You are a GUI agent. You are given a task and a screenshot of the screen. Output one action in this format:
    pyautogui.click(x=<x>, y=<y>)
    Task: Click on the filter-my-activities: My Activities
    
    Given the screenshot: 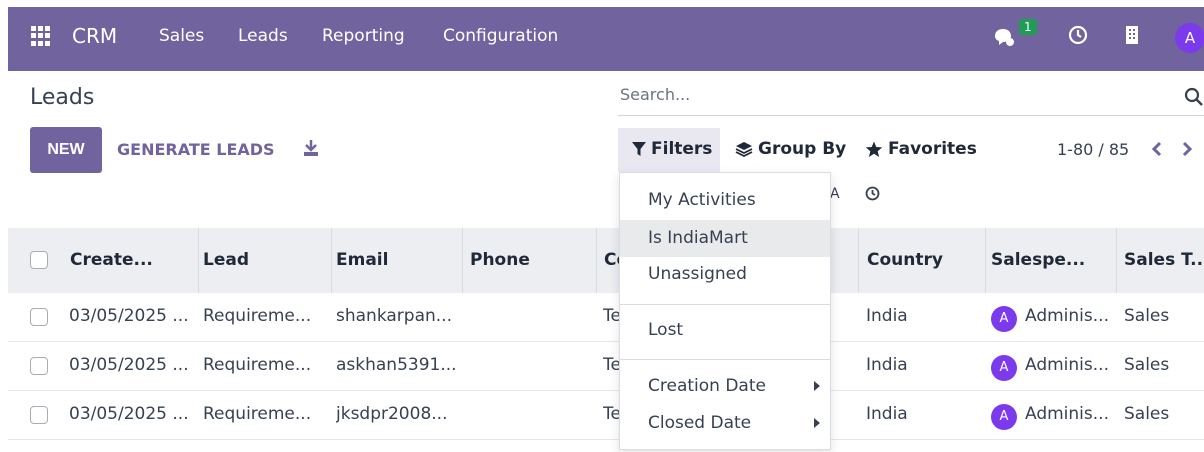 What is the action you would take?
    pyautogui.click(x=725, y=200)
    